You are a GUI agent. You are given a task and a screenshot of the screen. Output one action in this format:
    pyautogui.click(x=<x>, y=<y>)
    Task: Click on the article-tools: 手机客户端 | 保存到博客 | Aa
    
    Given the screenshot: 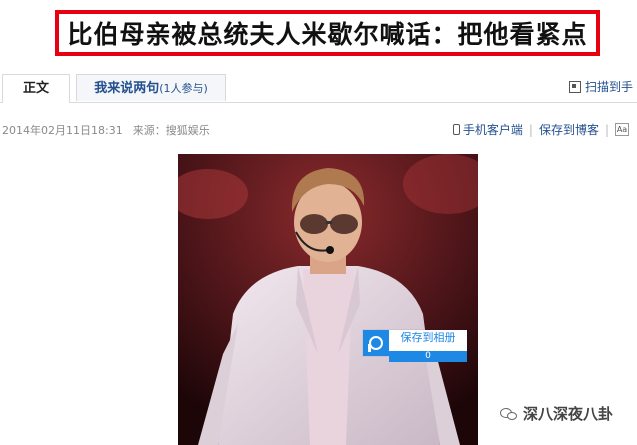 What is the action you would take?
    pyautogui.click(x=540, y=129)
    